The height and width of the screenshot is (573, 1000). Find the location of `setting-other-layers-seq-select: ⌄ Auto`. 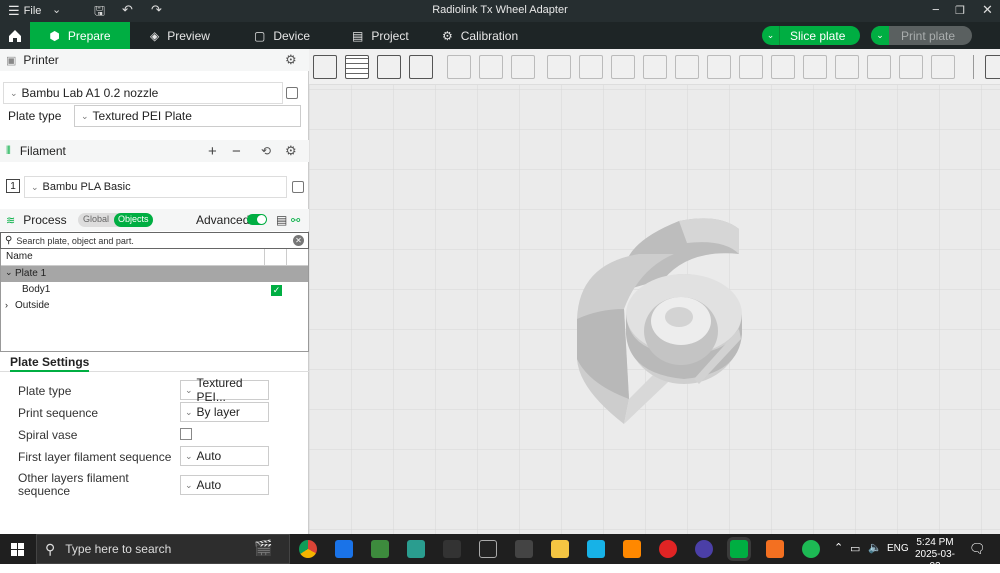

setting-other-layers-seq-select: ⌄ Auto is located at coordinates (224, 485).